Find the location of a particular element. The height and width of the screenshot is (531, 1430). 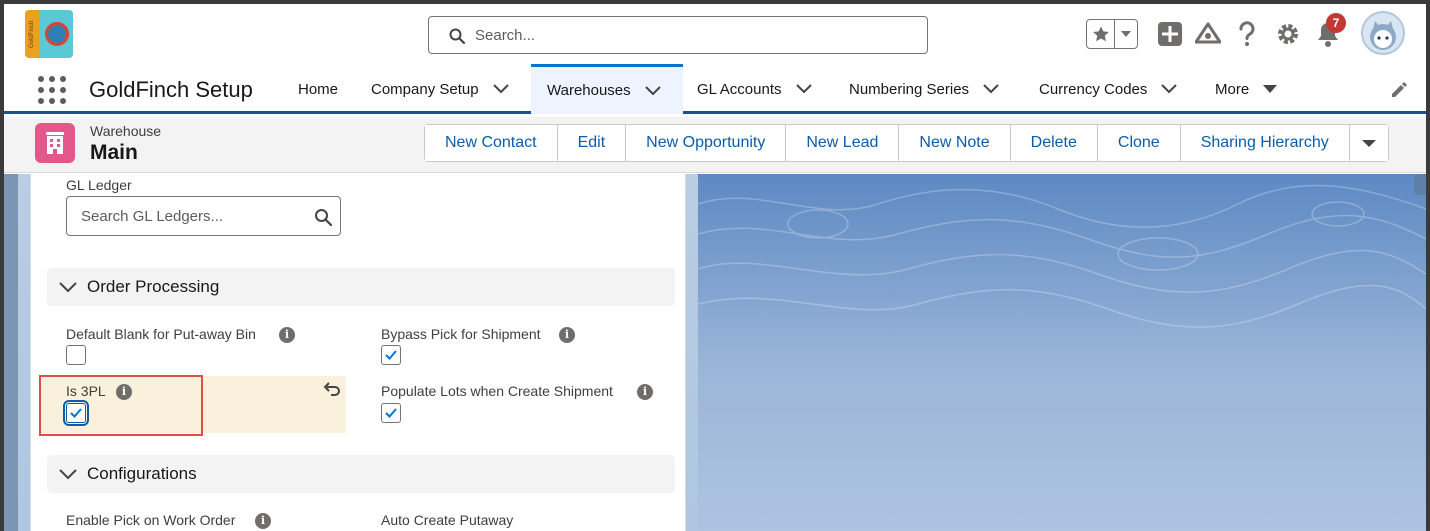

user-avatar is located at coordinates (1383, 33).